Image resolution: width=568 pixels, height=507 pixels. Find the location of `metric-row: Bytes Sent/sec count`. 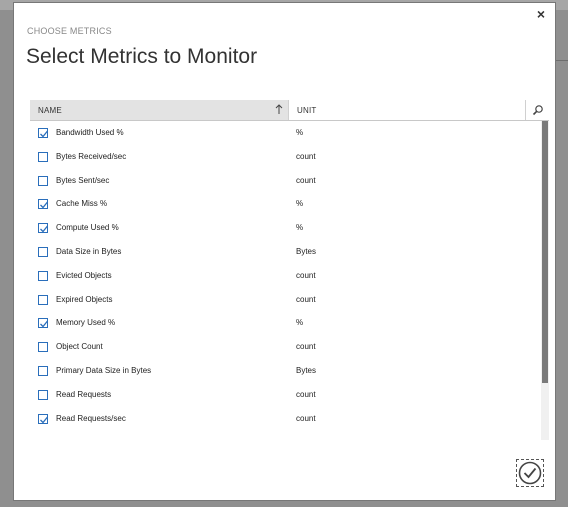

metric-row: Bytes Sent/sec count is located at coordinates (285, 183).